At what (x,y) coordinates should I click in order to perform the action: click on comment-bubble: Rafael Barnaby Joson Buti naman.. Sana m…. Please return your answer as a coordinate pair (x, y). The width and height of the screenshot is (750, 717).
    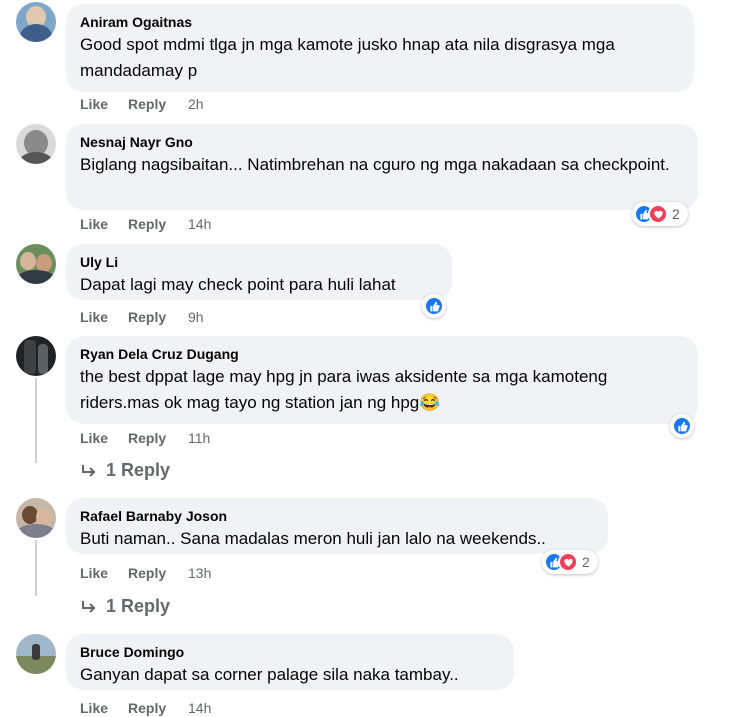
    Looking at the image, I should click on (337, 526).